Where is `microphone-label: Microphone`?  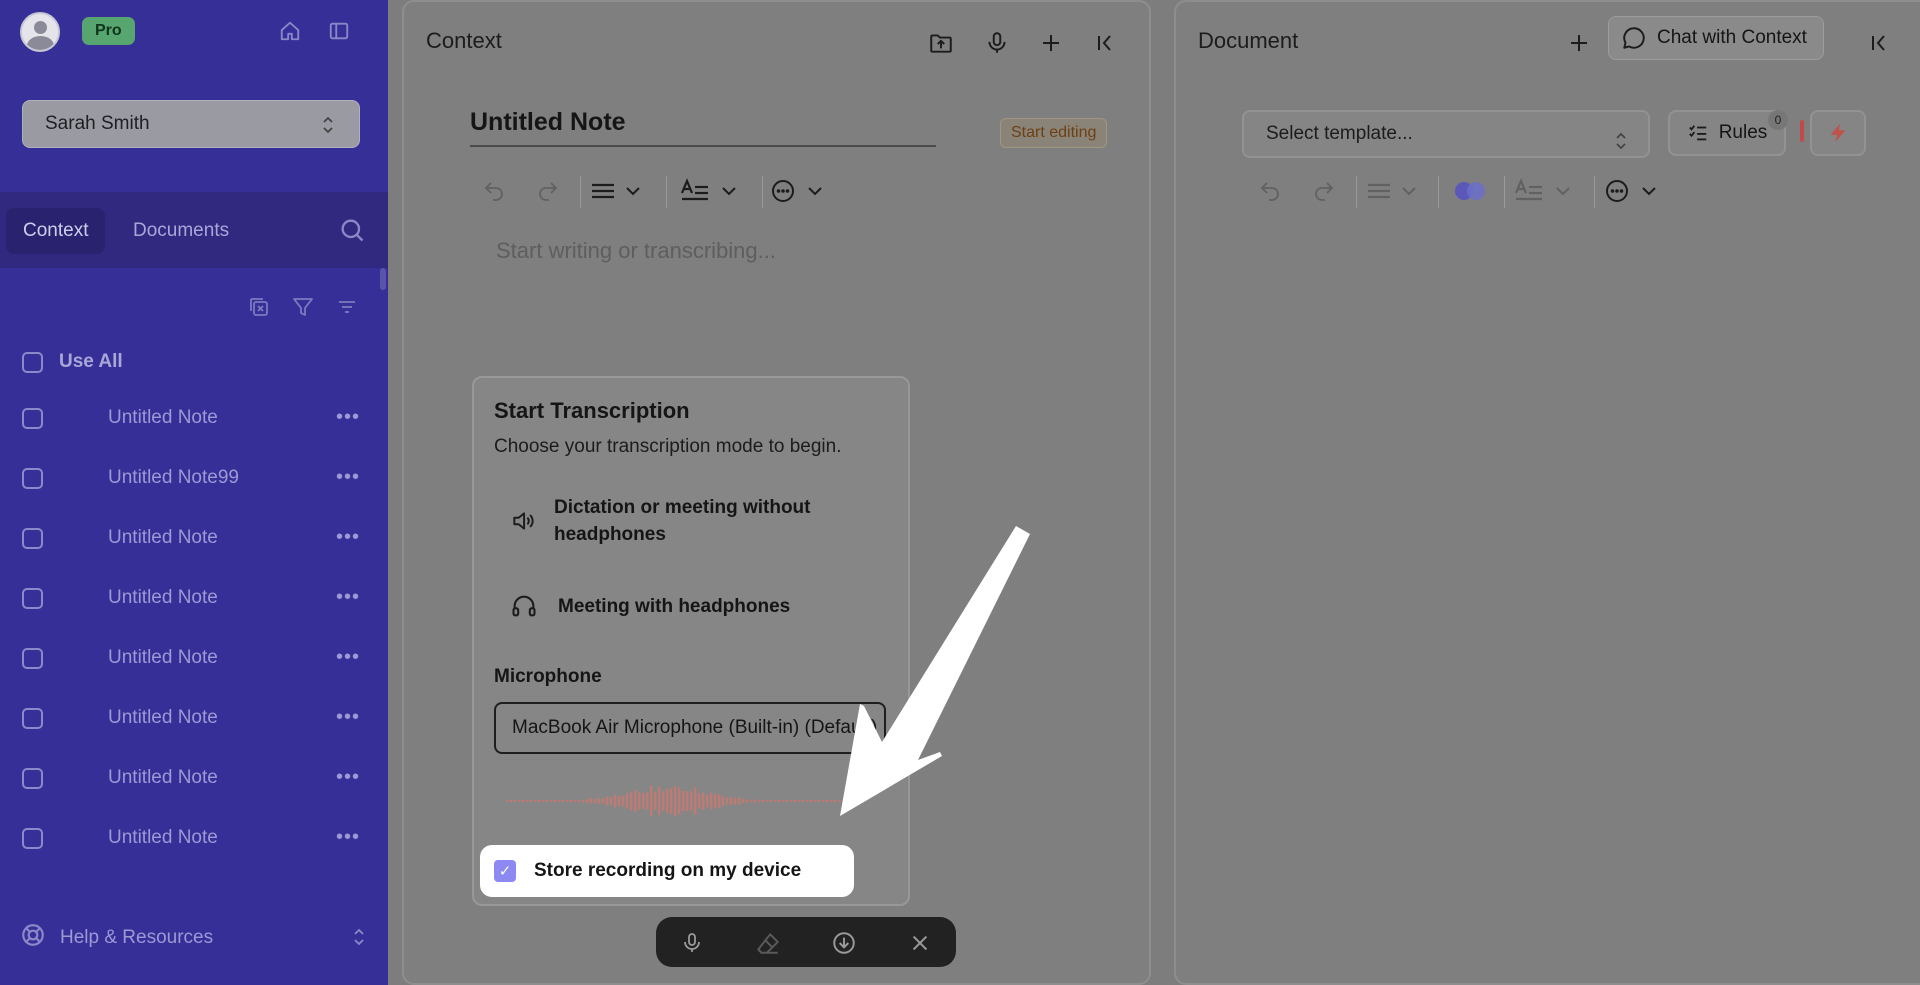
microphone-label: Microphone is located at coordinates (548, 676).